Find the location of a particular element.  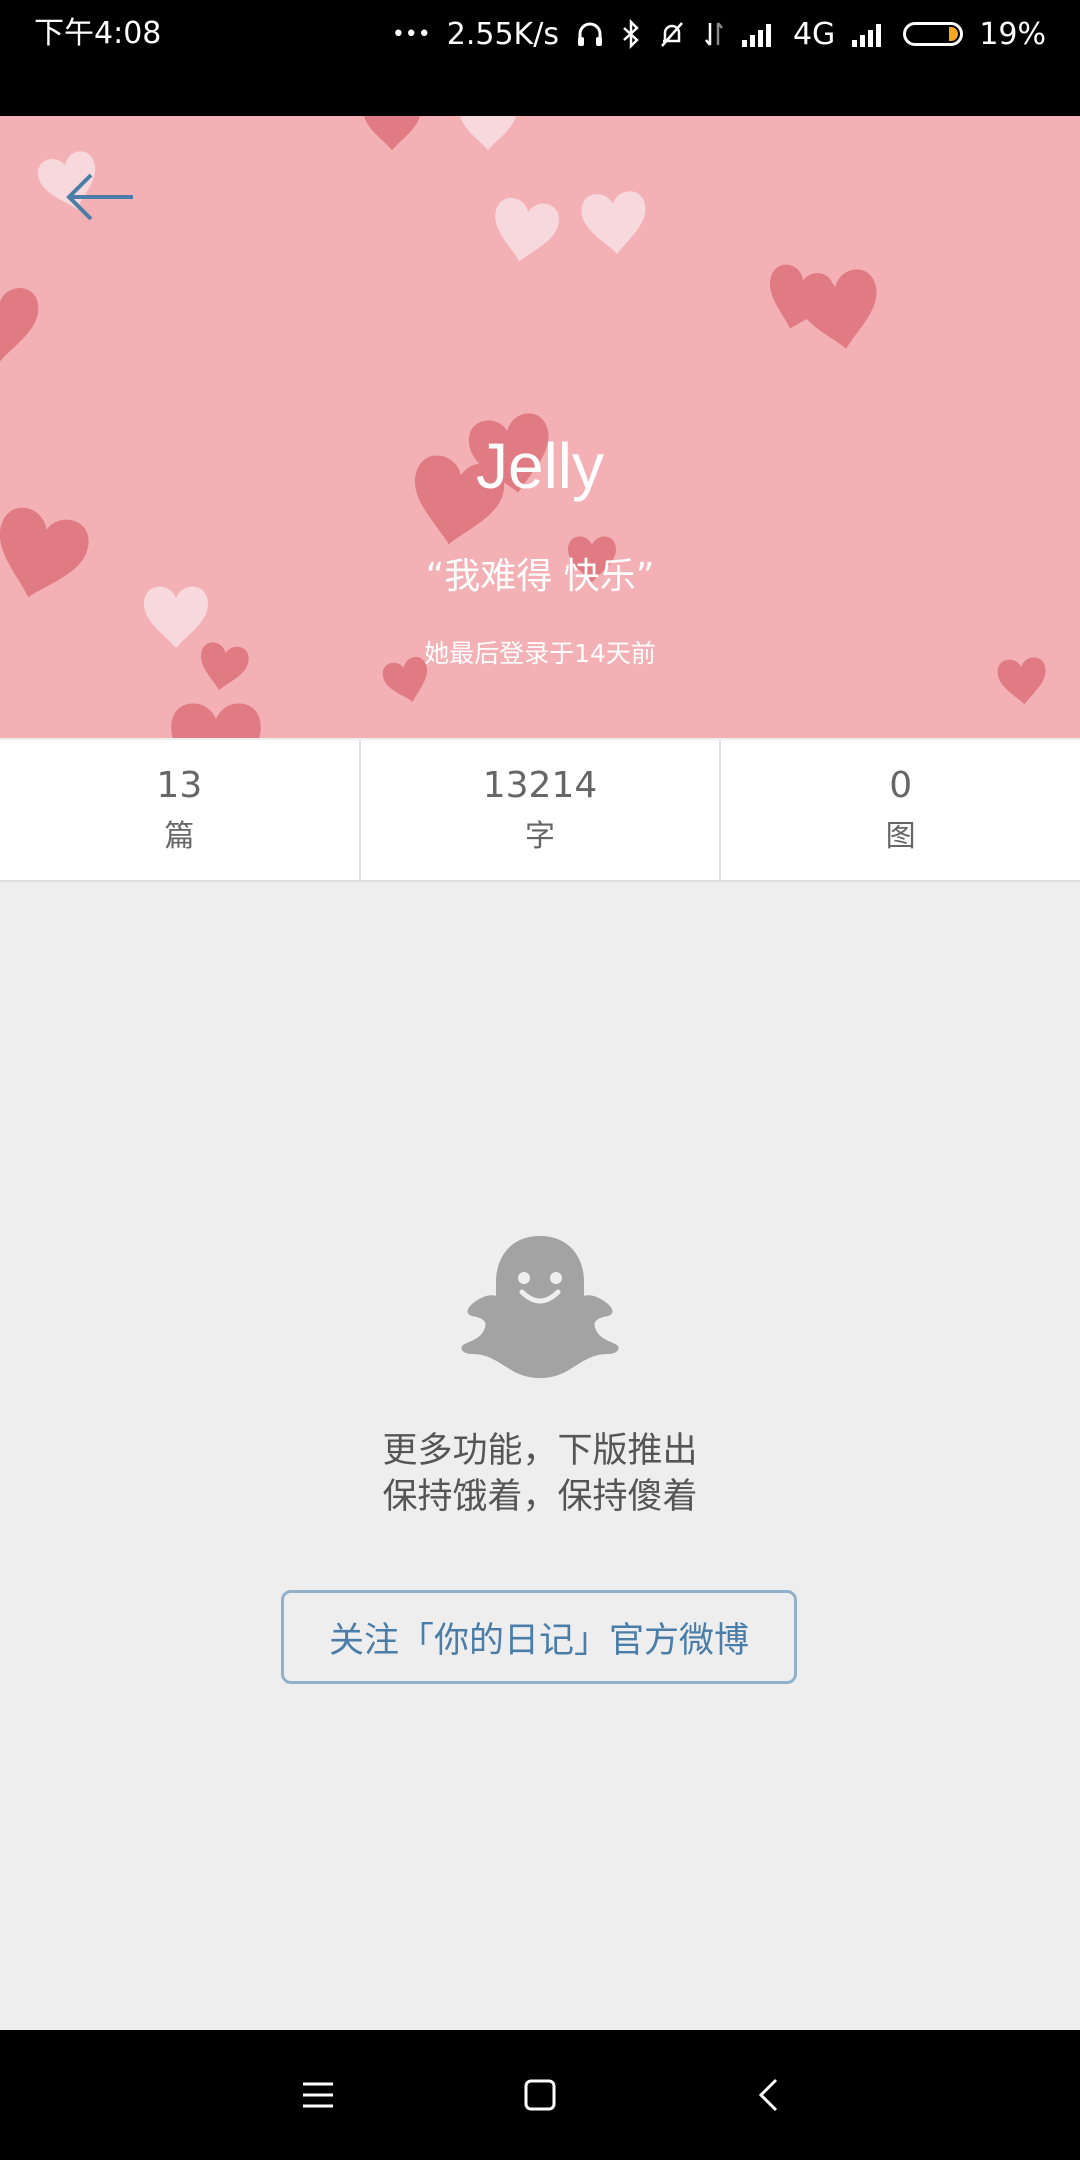

network-speed: 2.55K/s is located at coordinates (502, 34).